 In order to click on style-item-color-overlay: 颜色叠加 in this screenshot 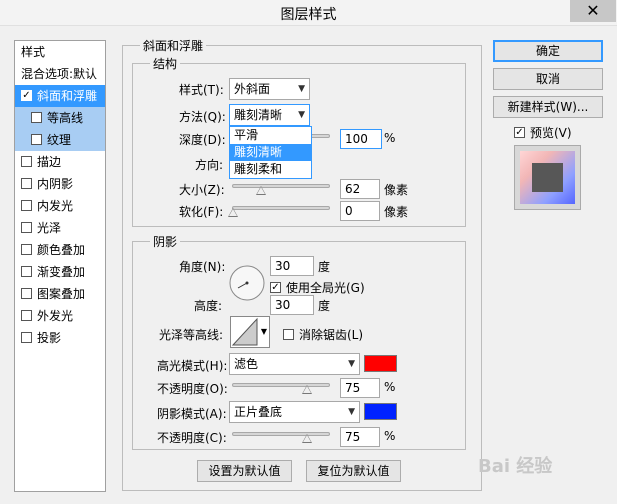, I will do `click(60, 250)`.